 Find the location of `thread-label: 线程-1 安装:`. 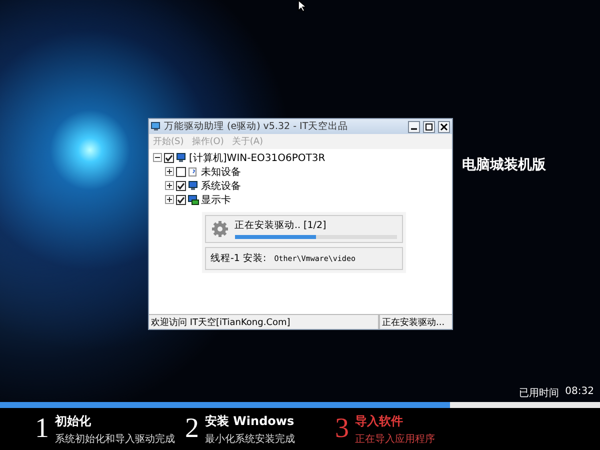

thread-label: 线程-1 安装: is located at coordinates (238, 258).